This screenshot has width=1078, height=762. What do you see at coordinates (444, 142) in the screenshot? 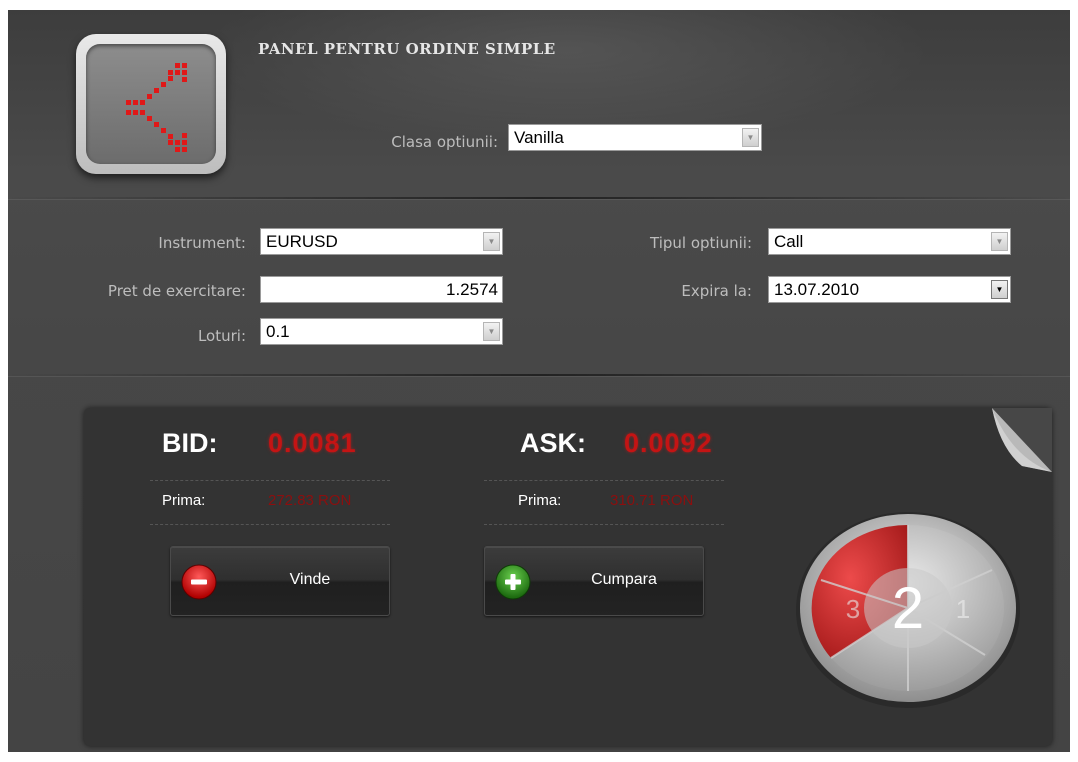
I see `option-class-label: Clasa optiunii:` at bounding box center [444, 142].